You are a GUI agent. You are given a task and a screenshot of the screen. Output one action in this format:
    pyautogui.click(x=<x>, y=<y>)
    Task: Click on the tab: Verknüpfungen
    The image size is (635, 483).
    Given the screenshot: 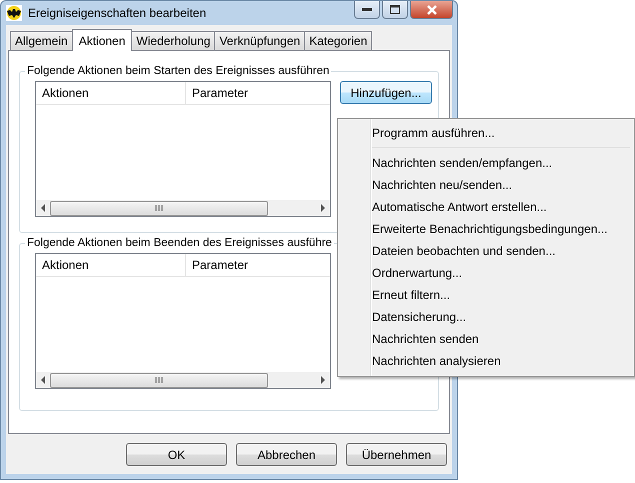 What is the action you would take?
    pyautogui.click(x=260, y=40)
    